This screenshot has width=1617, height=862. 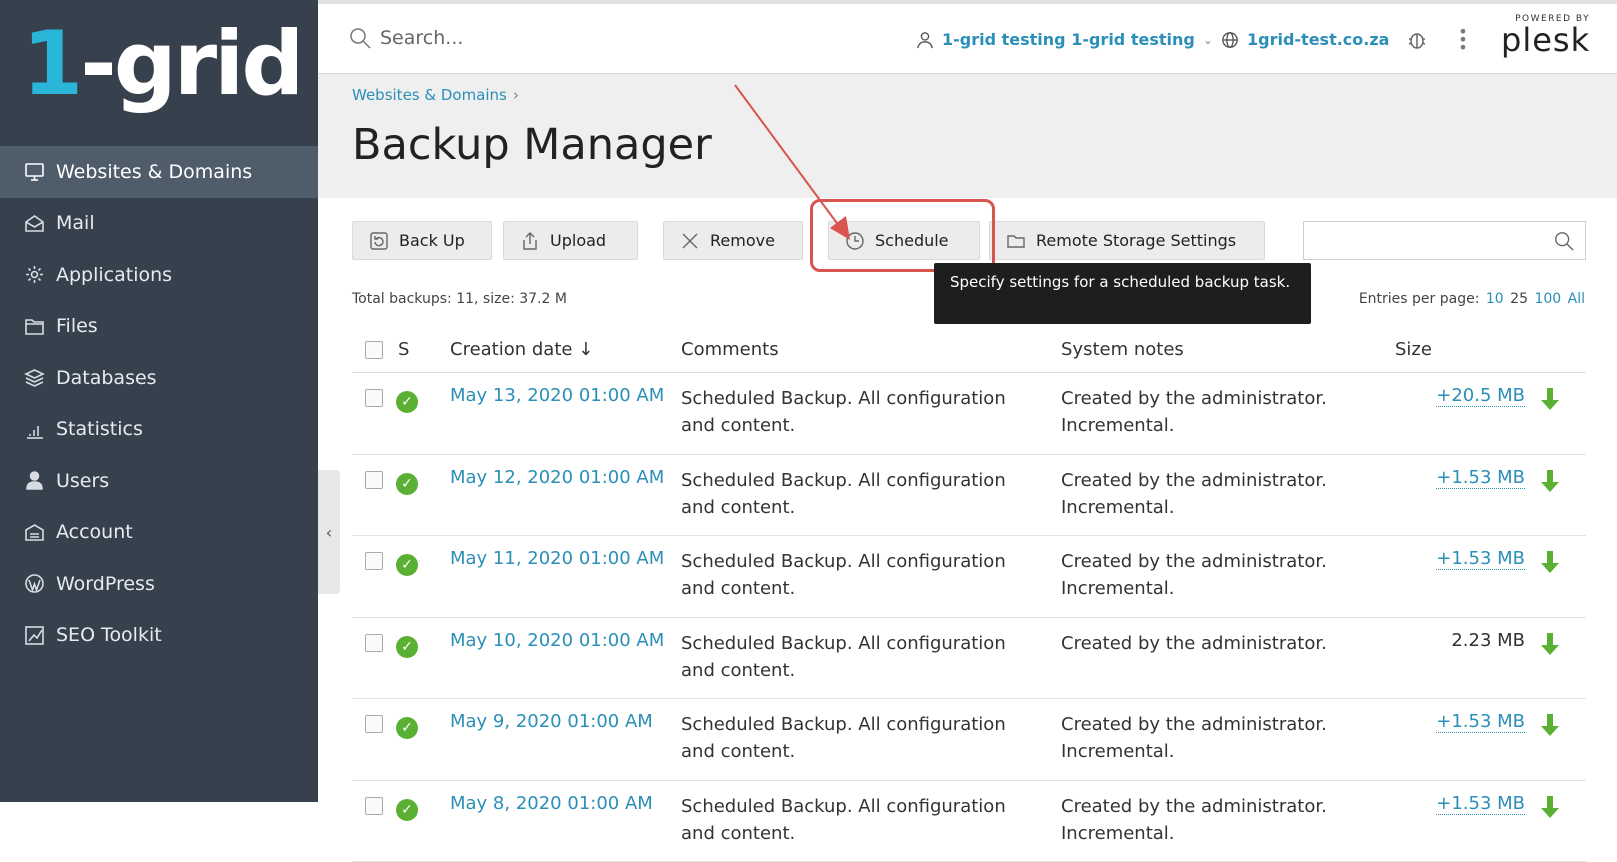 What do you see at coordinates (1519, 299) in the screenshot?
I see `entries-option-25: 25` at bounding box center [1519, 299].